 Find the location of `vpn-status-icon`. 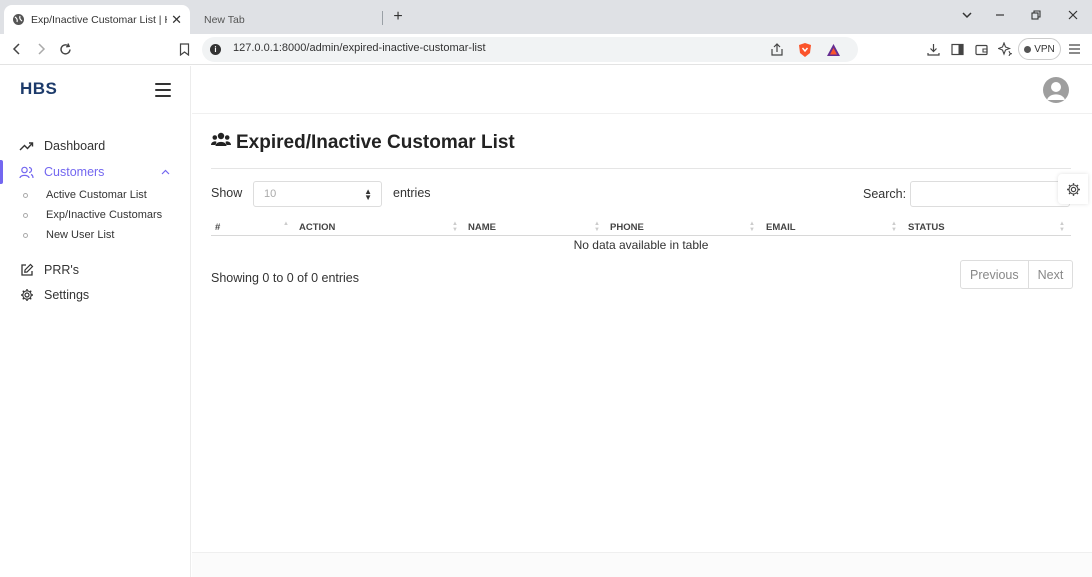

vpn-status-icon is located at coordinates (1028, 49).